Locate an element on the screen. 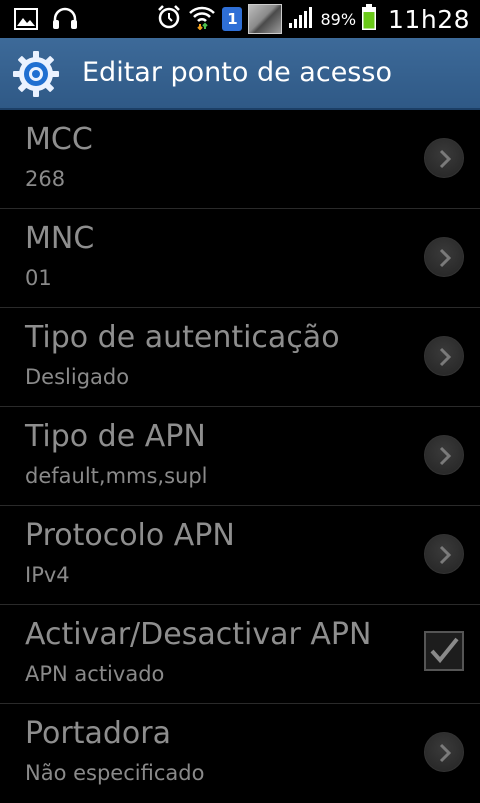 The height and width of the screenshot is (803, 480). action-bar: Editar ponto de acesso is located at coordinates (240, 74).